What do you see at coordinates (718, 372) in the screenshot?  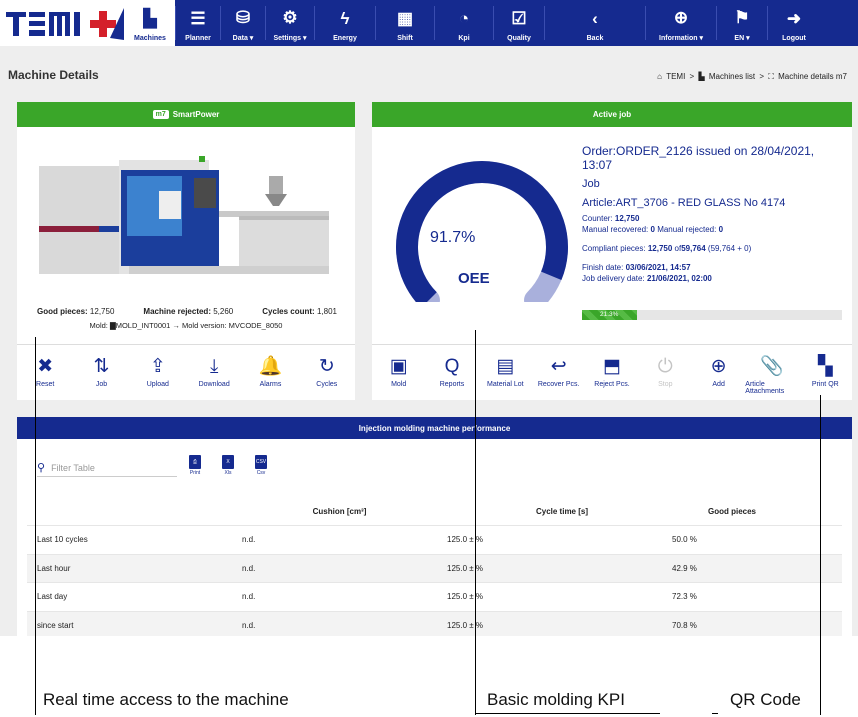 I see `add-button: ⊕ Add` at bounding box center [718, 372].